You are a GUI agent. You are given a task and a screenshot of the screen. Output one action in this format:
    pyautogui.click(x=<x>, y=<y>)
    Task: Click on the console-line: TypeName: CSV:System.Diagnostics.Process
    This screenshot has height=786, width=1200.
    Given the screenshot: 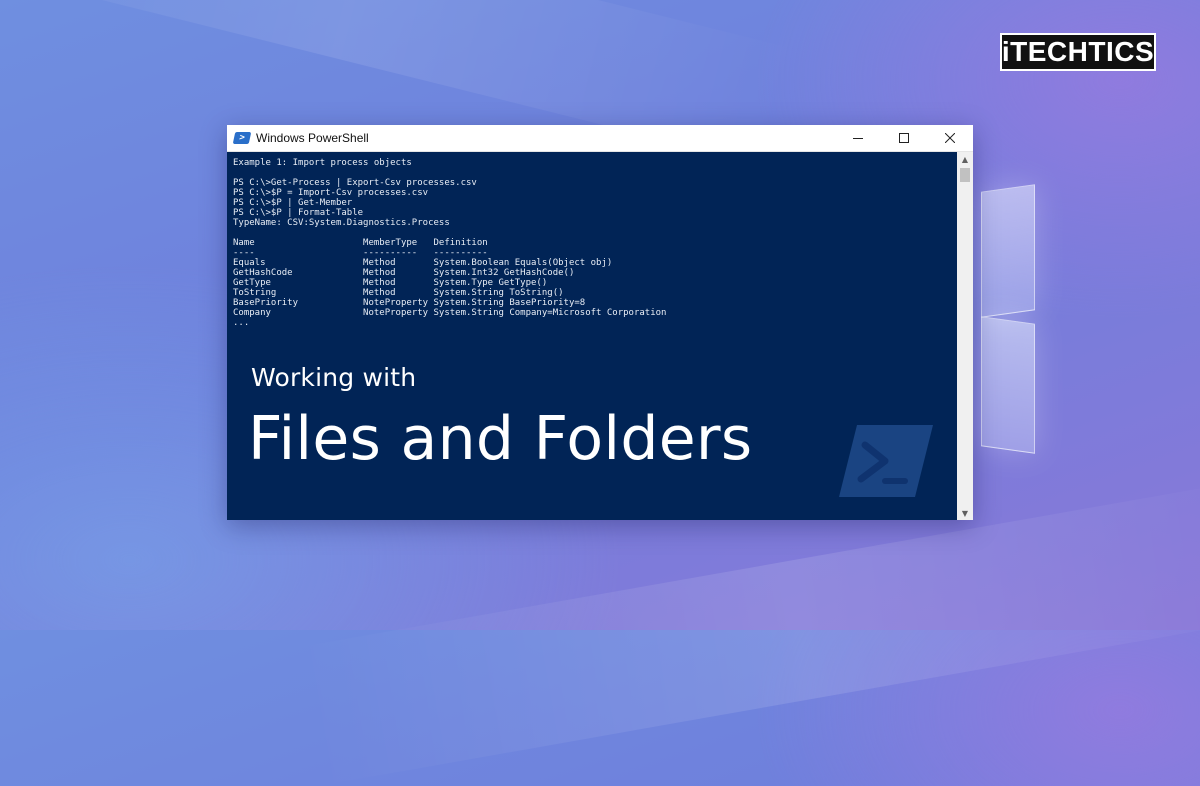 What is the action you would take?
    pyautogui.click(x=341, y=223)
    